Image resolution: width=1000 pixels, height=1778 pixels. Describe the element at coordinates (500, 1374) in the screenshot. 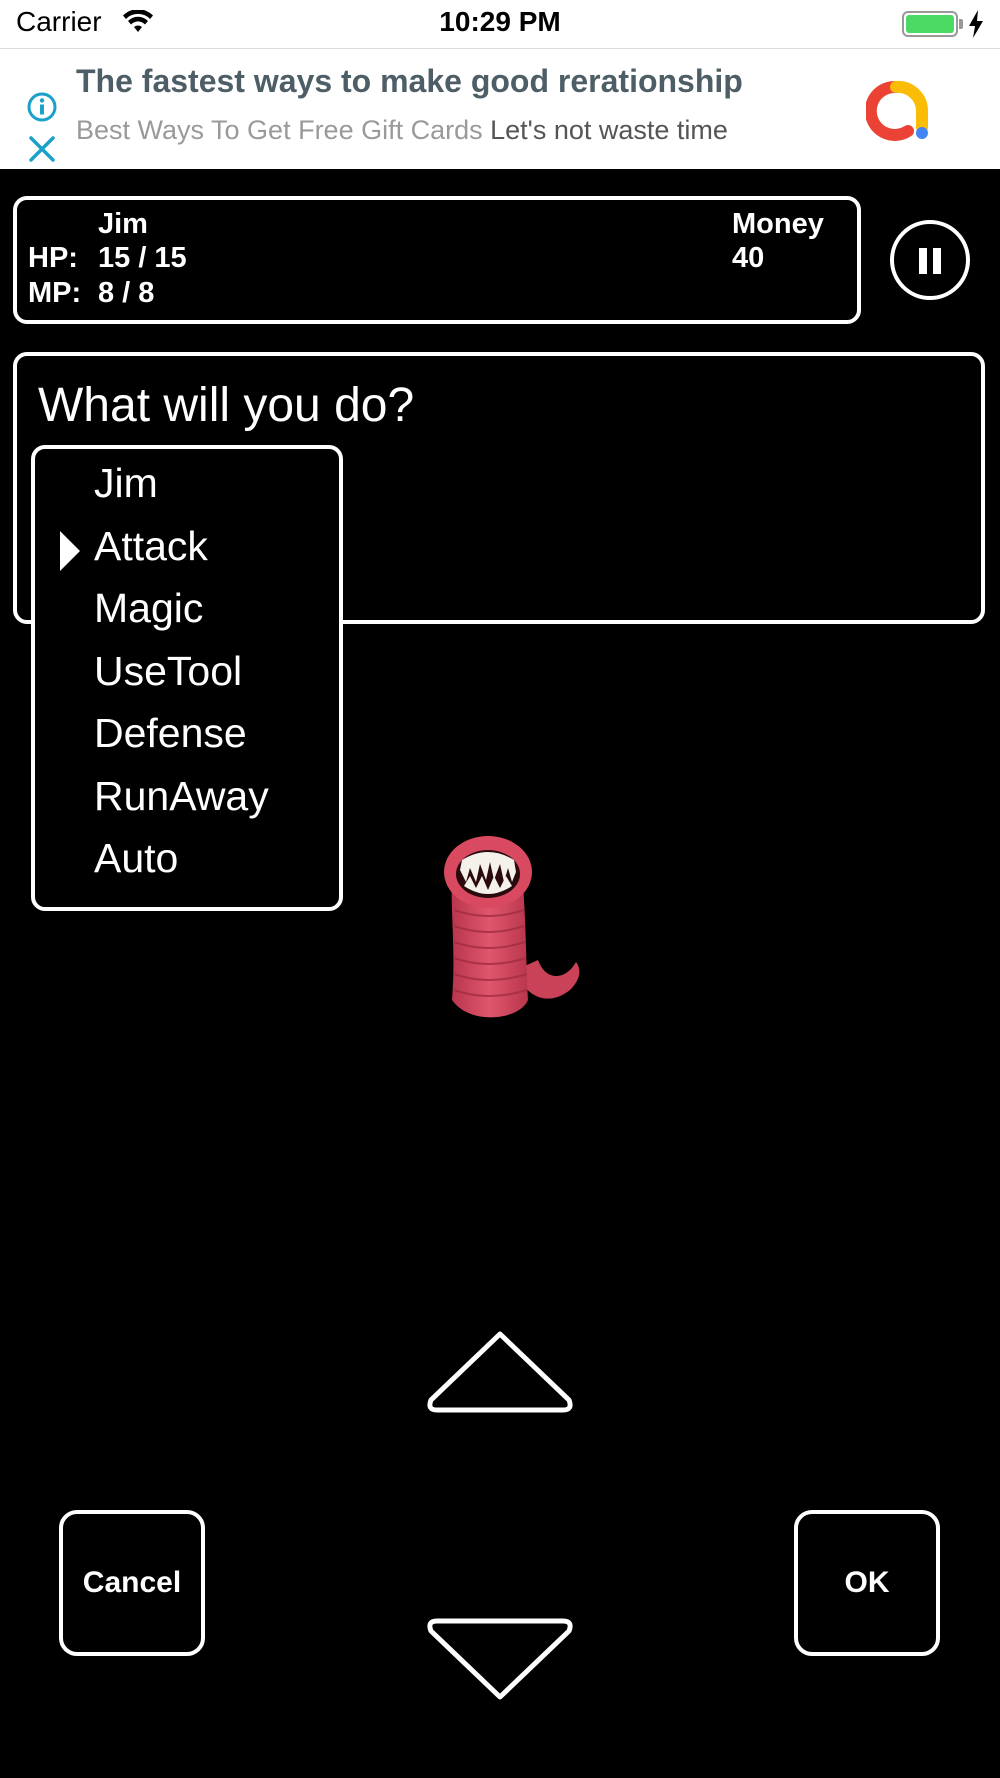

I see `up-arrow-icon` at that location.